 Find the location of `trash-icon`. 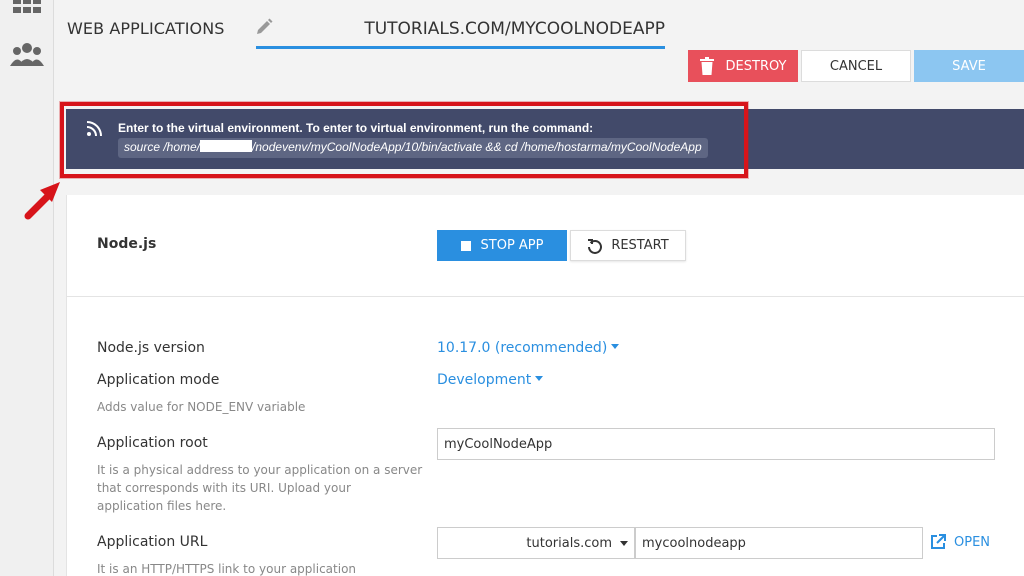

trash-icon is located at coordinates (706, 66).